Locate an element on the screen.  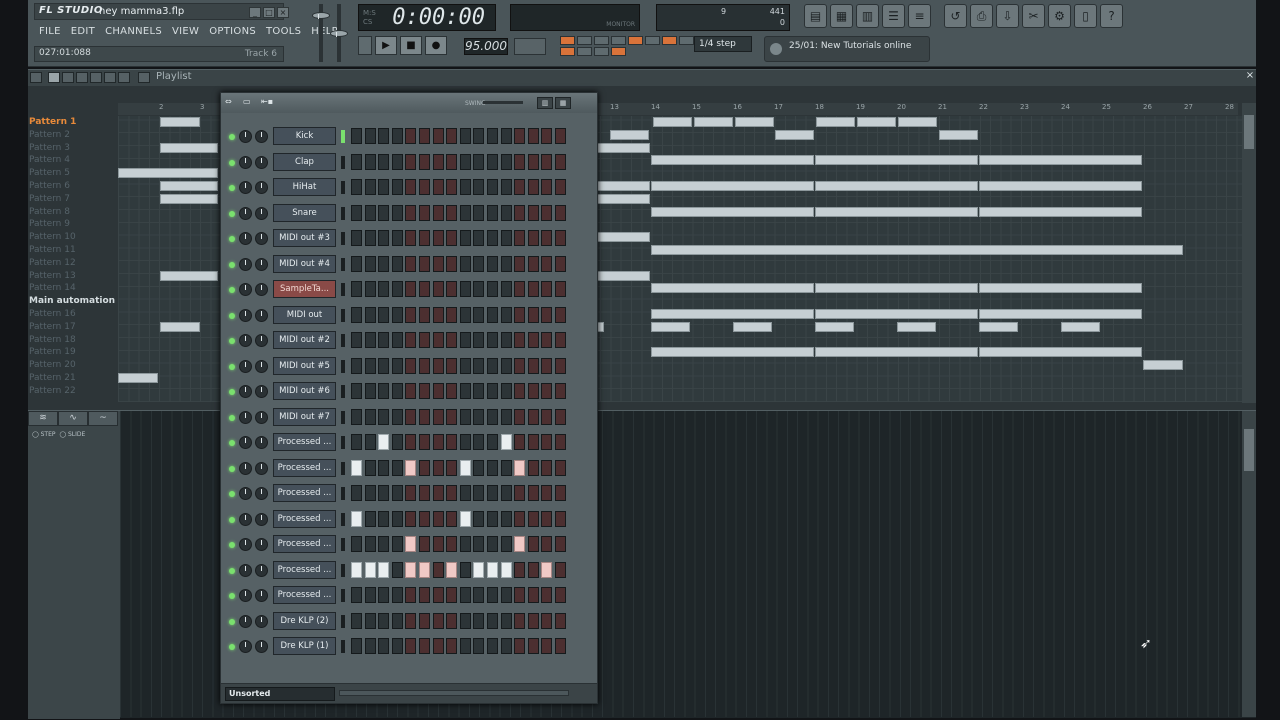
playlist-scrollbar is located at coordinates (1249, 253).